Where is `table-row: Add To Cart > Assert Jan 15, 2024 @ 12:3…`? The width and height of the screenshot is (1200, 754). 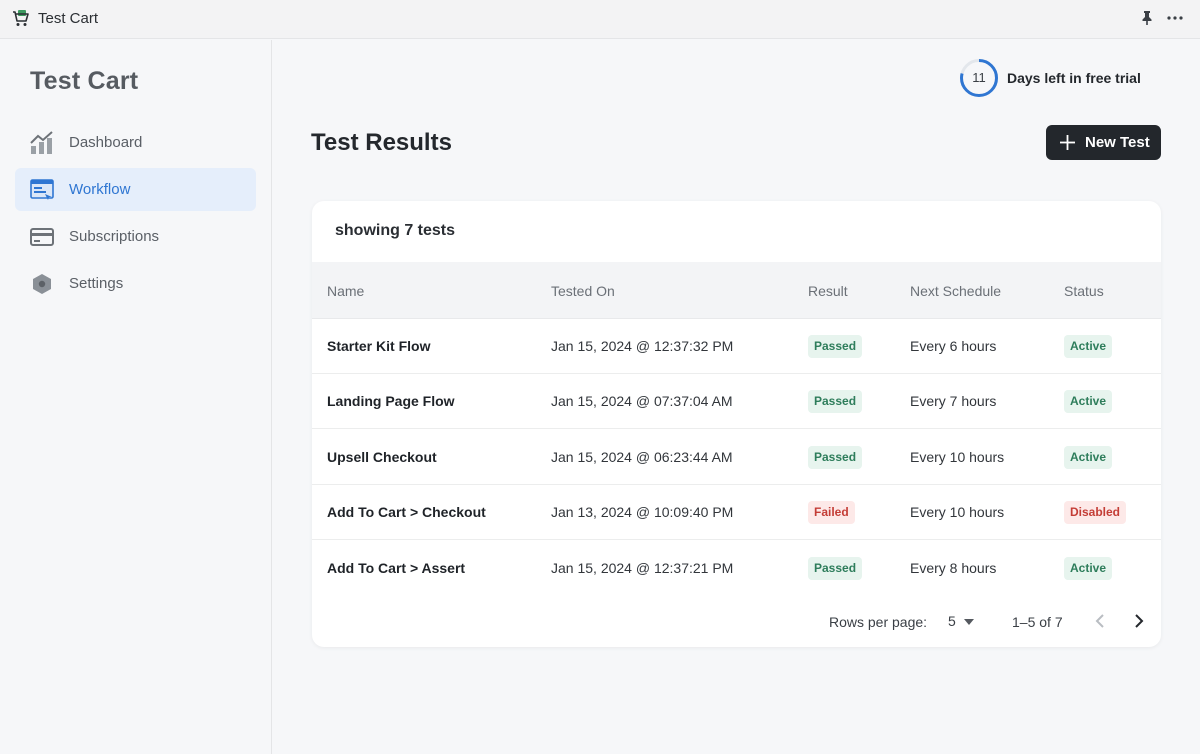
table-row: Add To Cart > Assert Jan 15, 2024 @ 12:3… is located at coordinates (736, 568).